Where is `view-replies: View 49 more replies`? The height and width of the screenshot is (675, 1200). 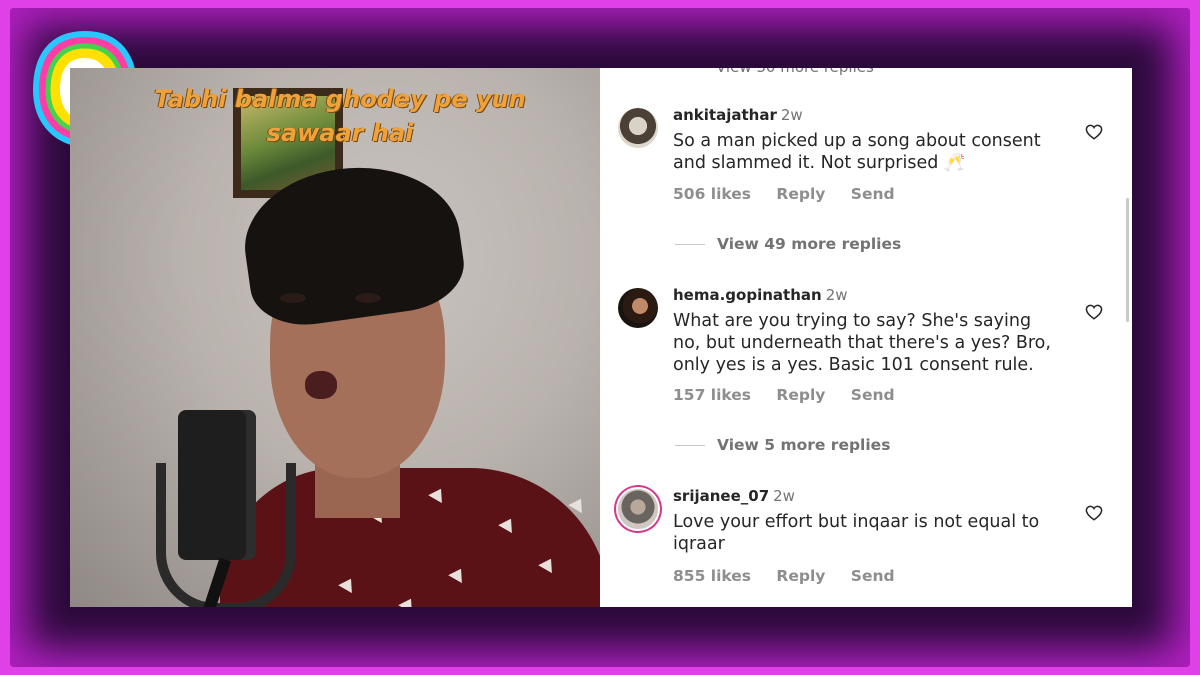 view-replies: View 49 more replies is located at coordinates (788, 244).